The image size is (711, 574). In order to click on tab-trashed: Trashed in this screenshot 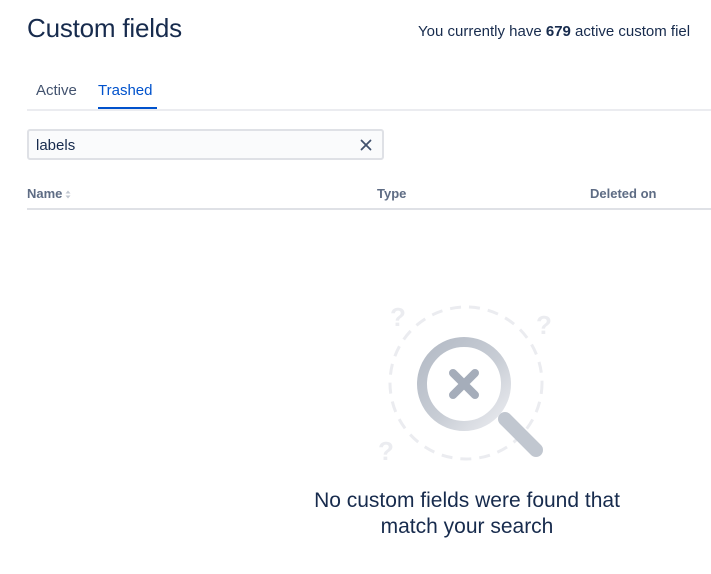, I will do `click(125, 93)`.